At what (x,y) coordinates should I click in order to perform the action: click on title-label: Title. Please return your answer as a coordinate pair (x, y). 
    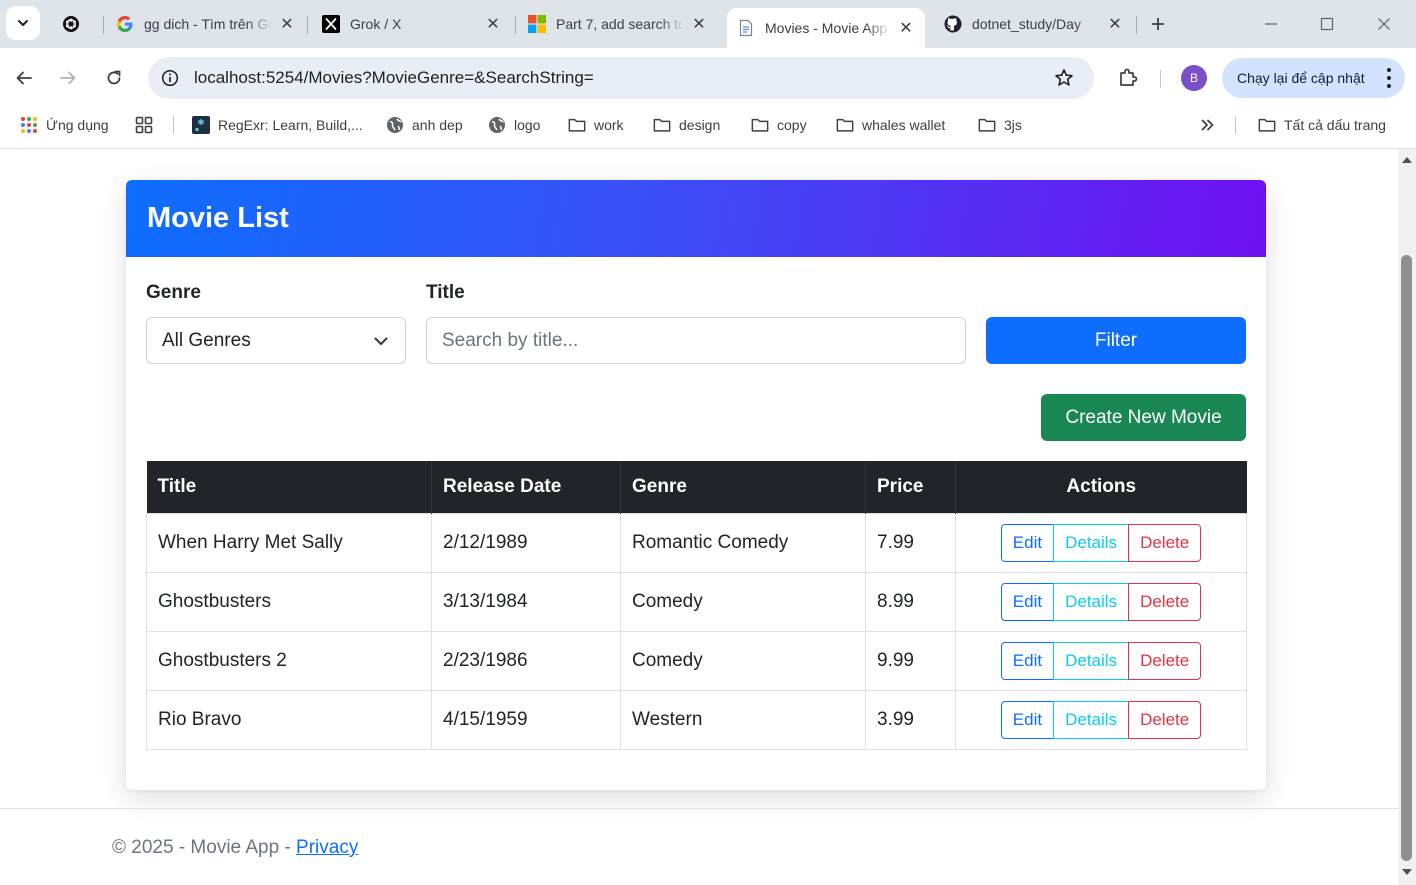
    Looking at the image, I should click on (445, 292).